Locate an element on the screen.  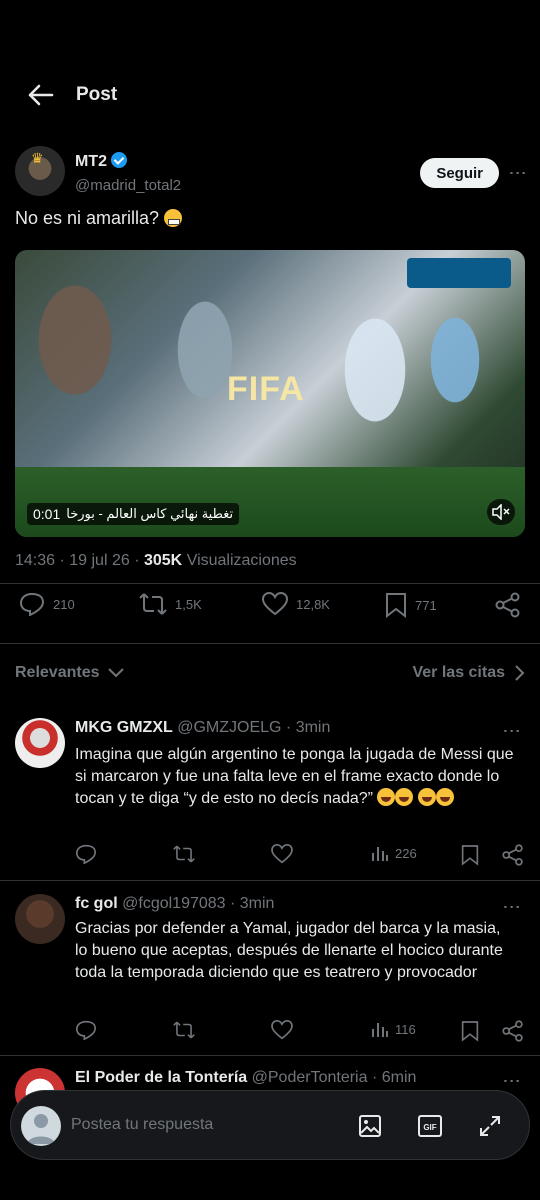
repost-count: 1,5K is located at coordinates (188, 604).